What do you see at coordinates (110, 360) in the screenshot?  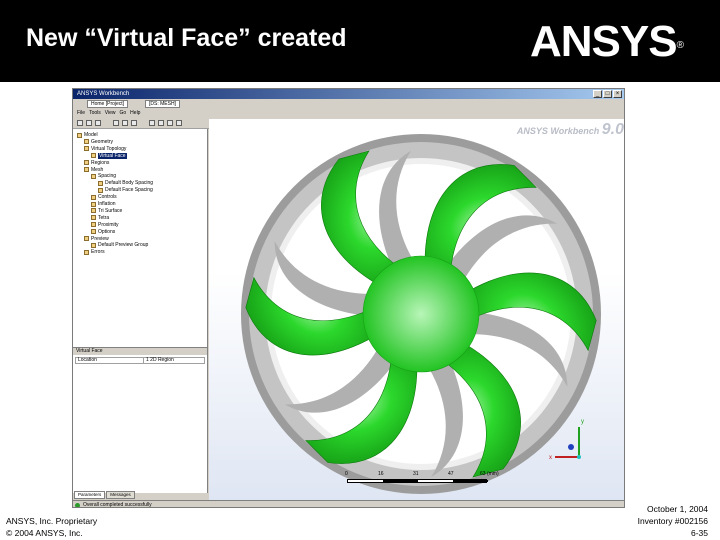 I see `details-key: Location` at bounding box center [110, 360].